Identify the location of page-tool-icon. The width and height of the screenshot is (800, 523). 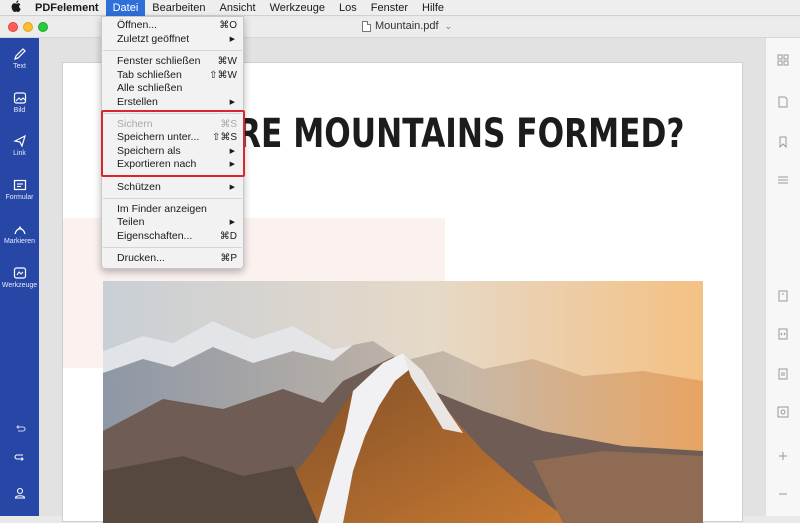
(783, 296).